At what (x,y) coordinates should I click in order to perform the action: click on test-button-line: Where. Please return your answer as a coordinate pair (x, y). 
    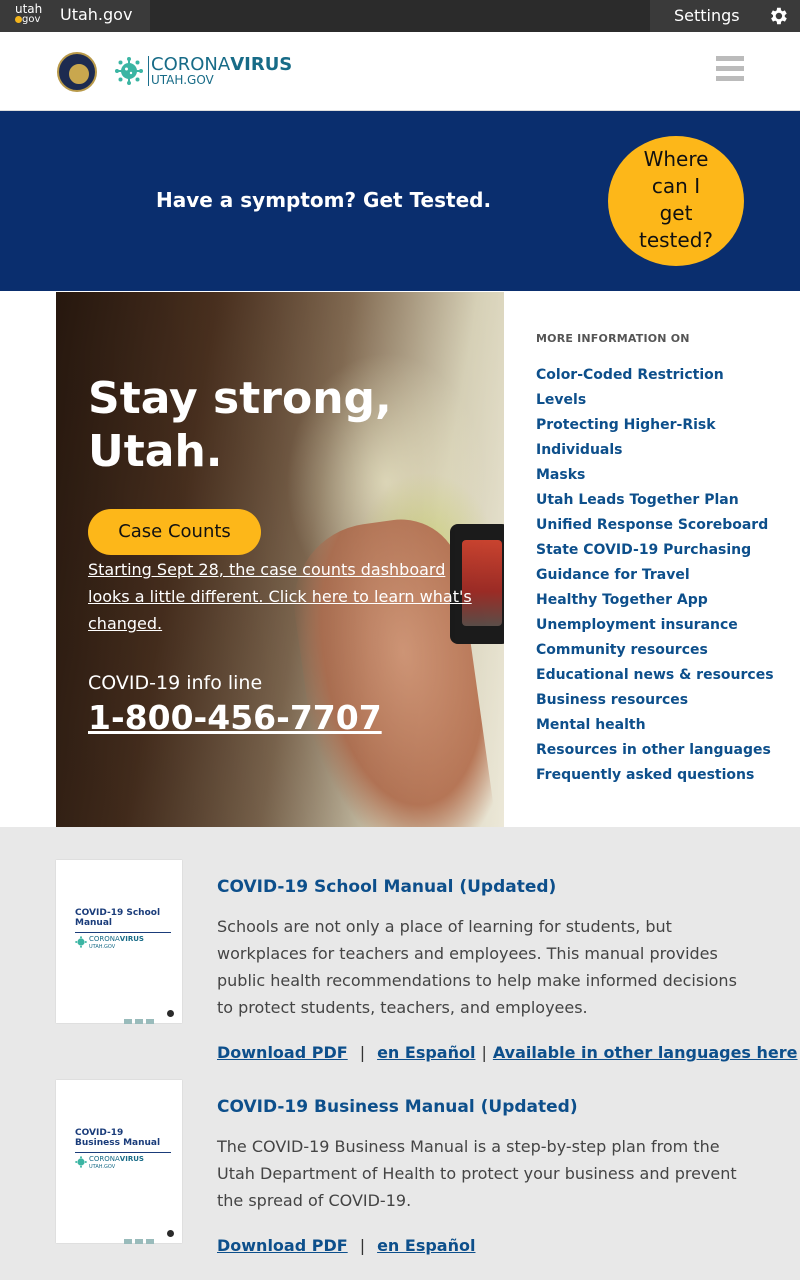
    Looking at the image, I should click on (676, 159).